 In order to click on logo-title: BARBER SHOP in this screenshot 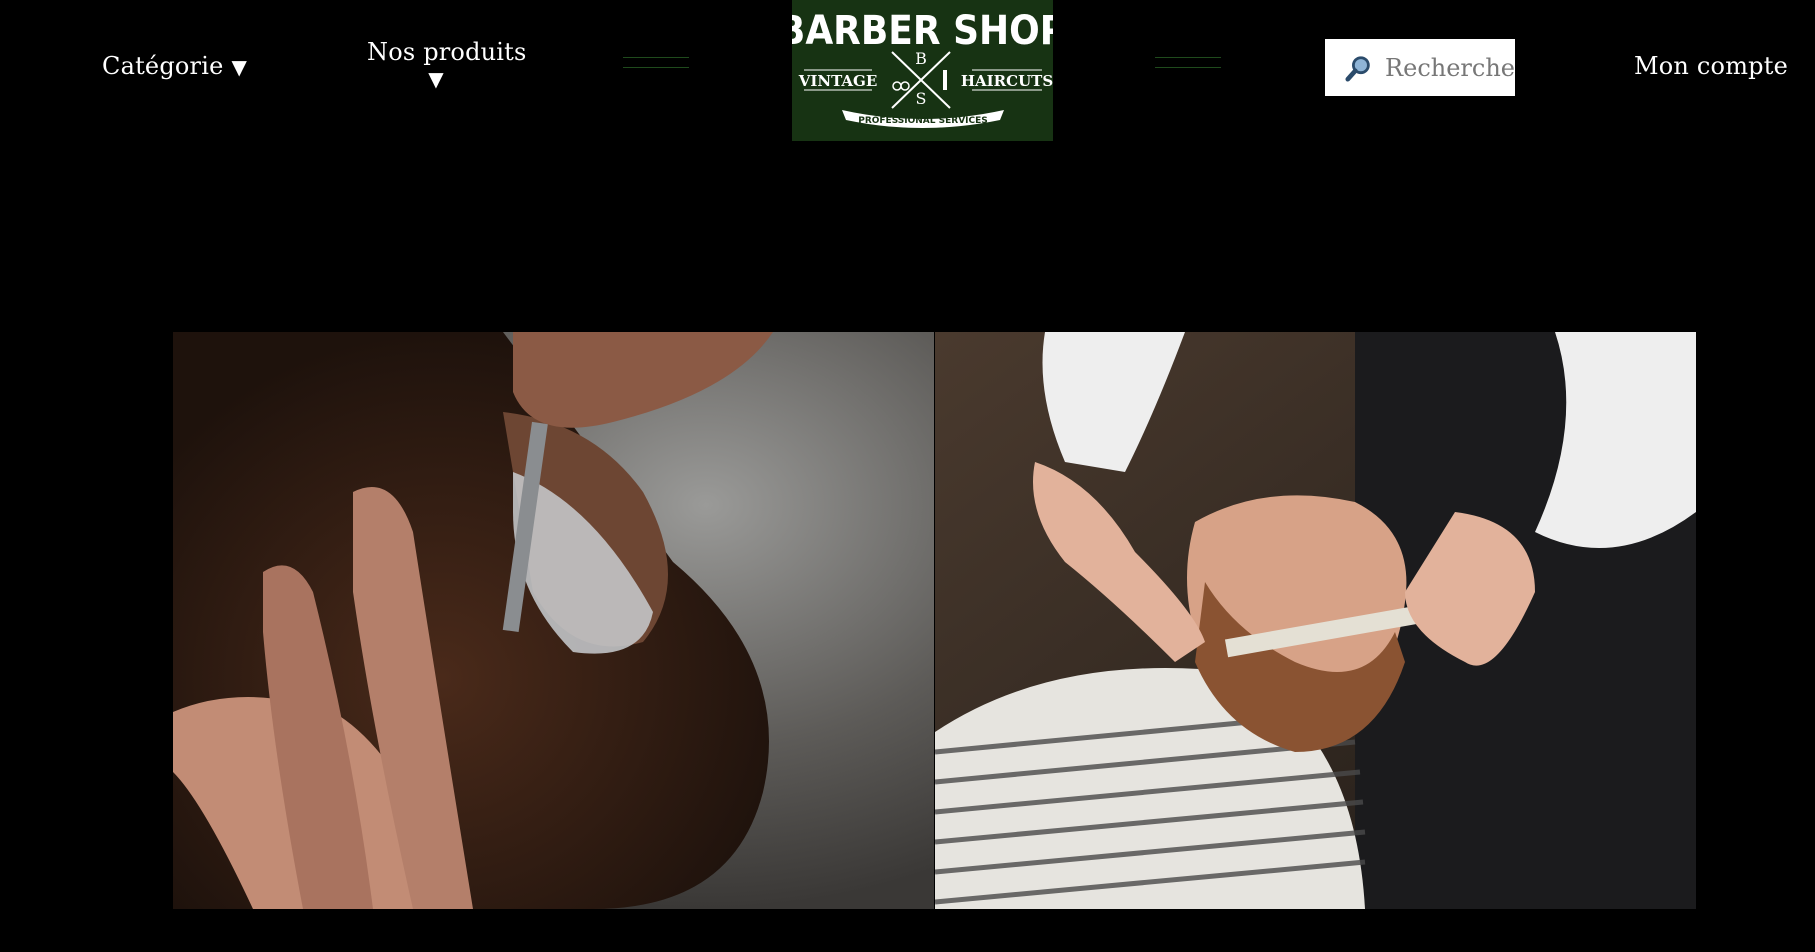, I will do `click(922, 31)`.